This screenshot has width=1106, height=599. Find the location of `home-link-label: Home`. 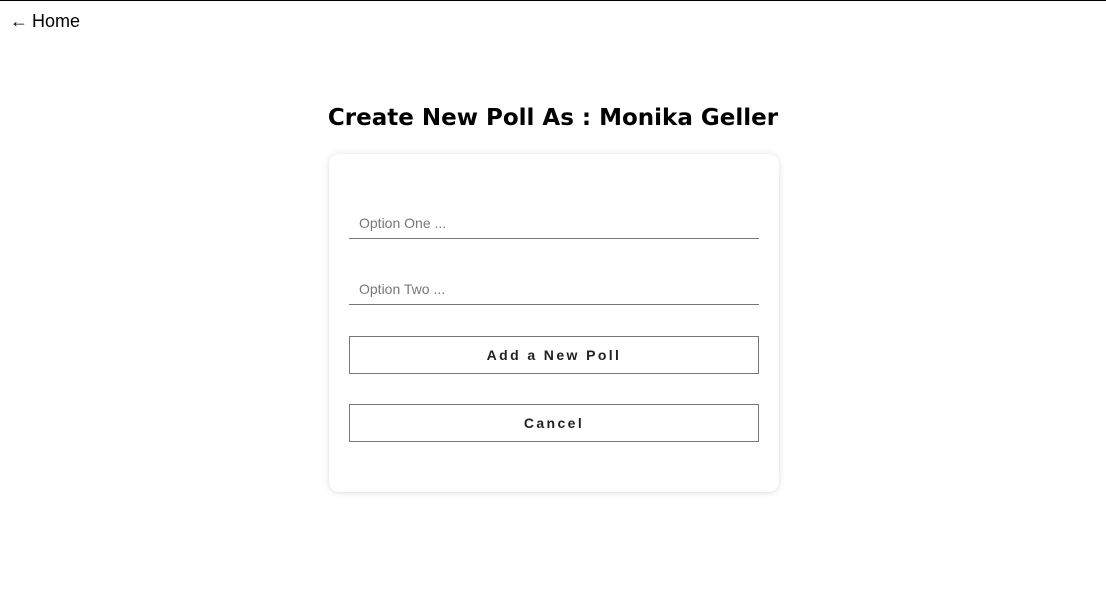

home-link-label: Home is located at coordinates (56, 21).